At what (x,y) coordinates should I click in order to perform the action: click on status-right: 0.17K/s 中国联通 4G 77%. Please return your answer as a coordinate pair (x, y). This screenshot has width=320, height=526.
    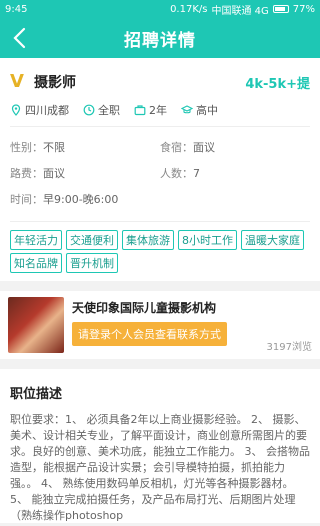
    Looking at the image, I should click on (242, 9).